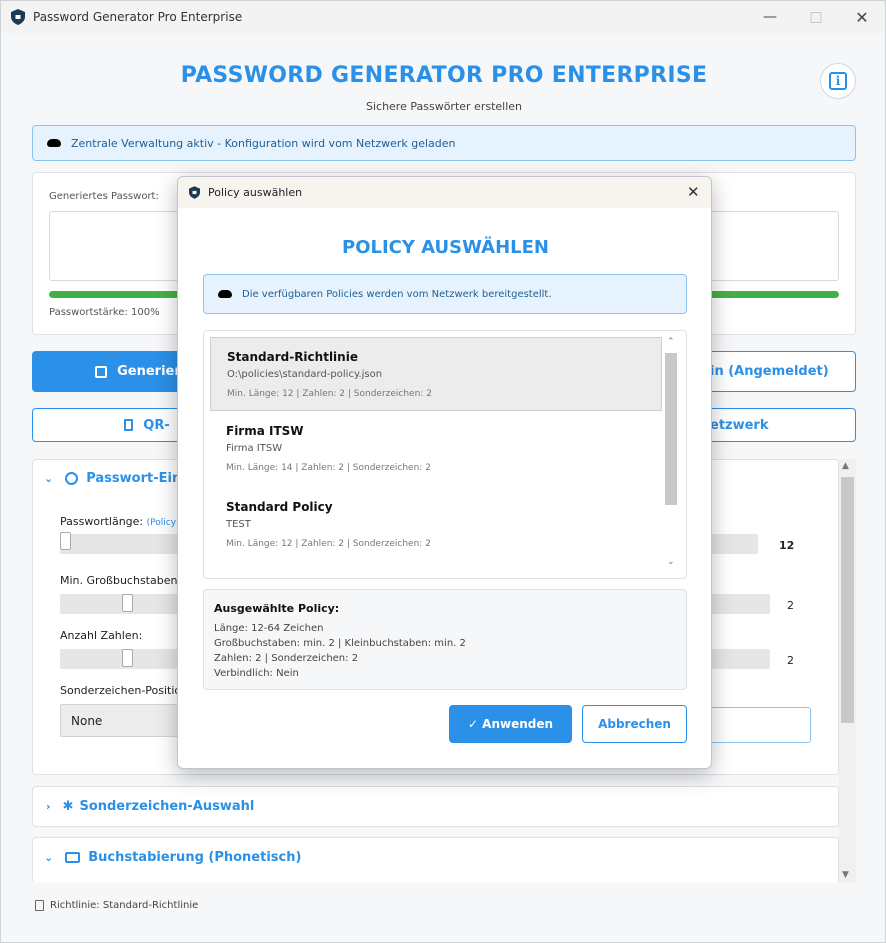 The image size is (886, 943). What do you see at coordinates (305, 374) in the screenshot?
I see `policy-path: O:\policies\standard-policy.json` at bounding box center [305, 374].